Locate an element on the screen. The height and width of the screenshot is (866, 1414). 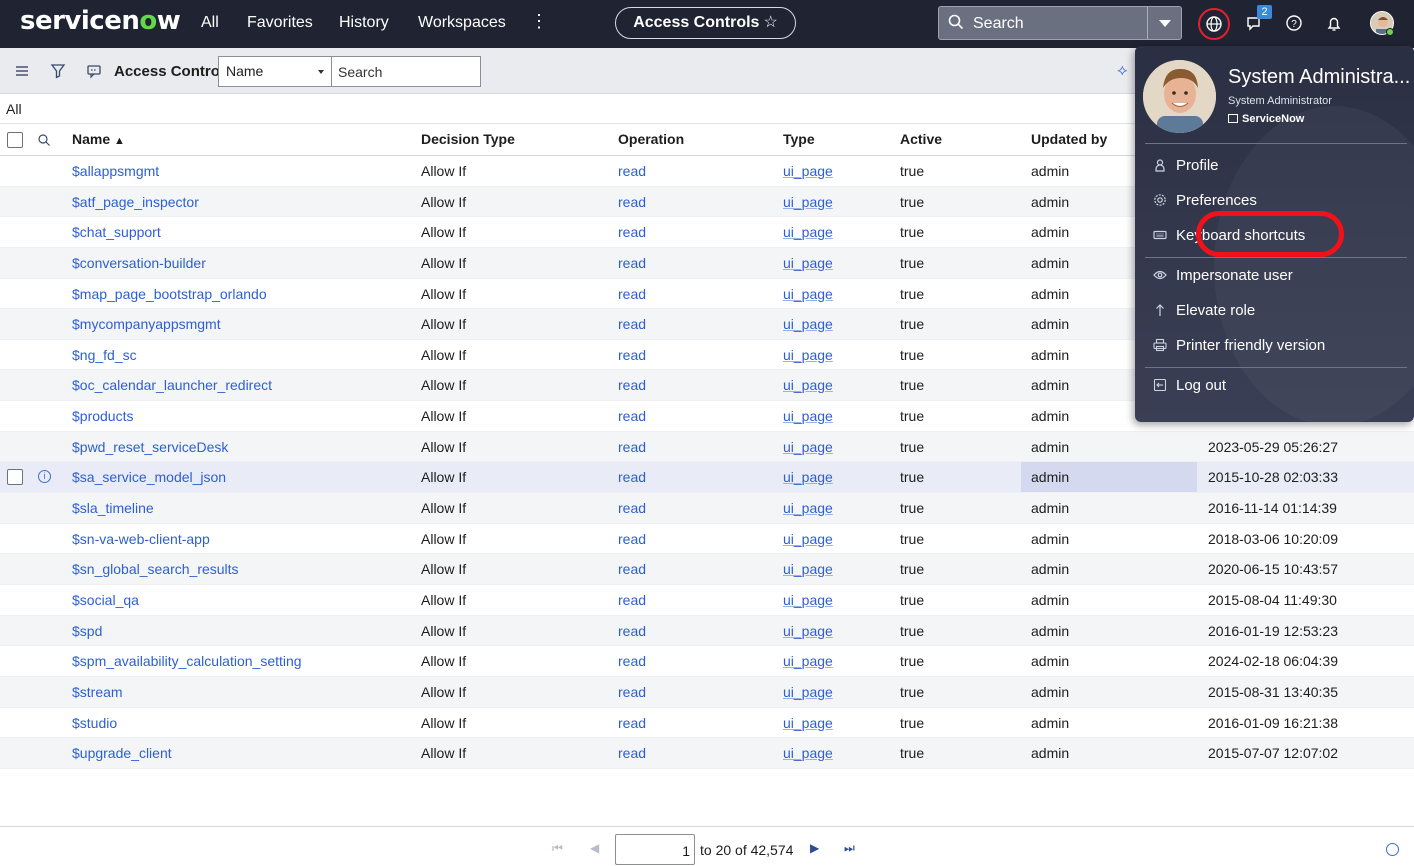
column-search-icon is located at coordinates (44, 140).